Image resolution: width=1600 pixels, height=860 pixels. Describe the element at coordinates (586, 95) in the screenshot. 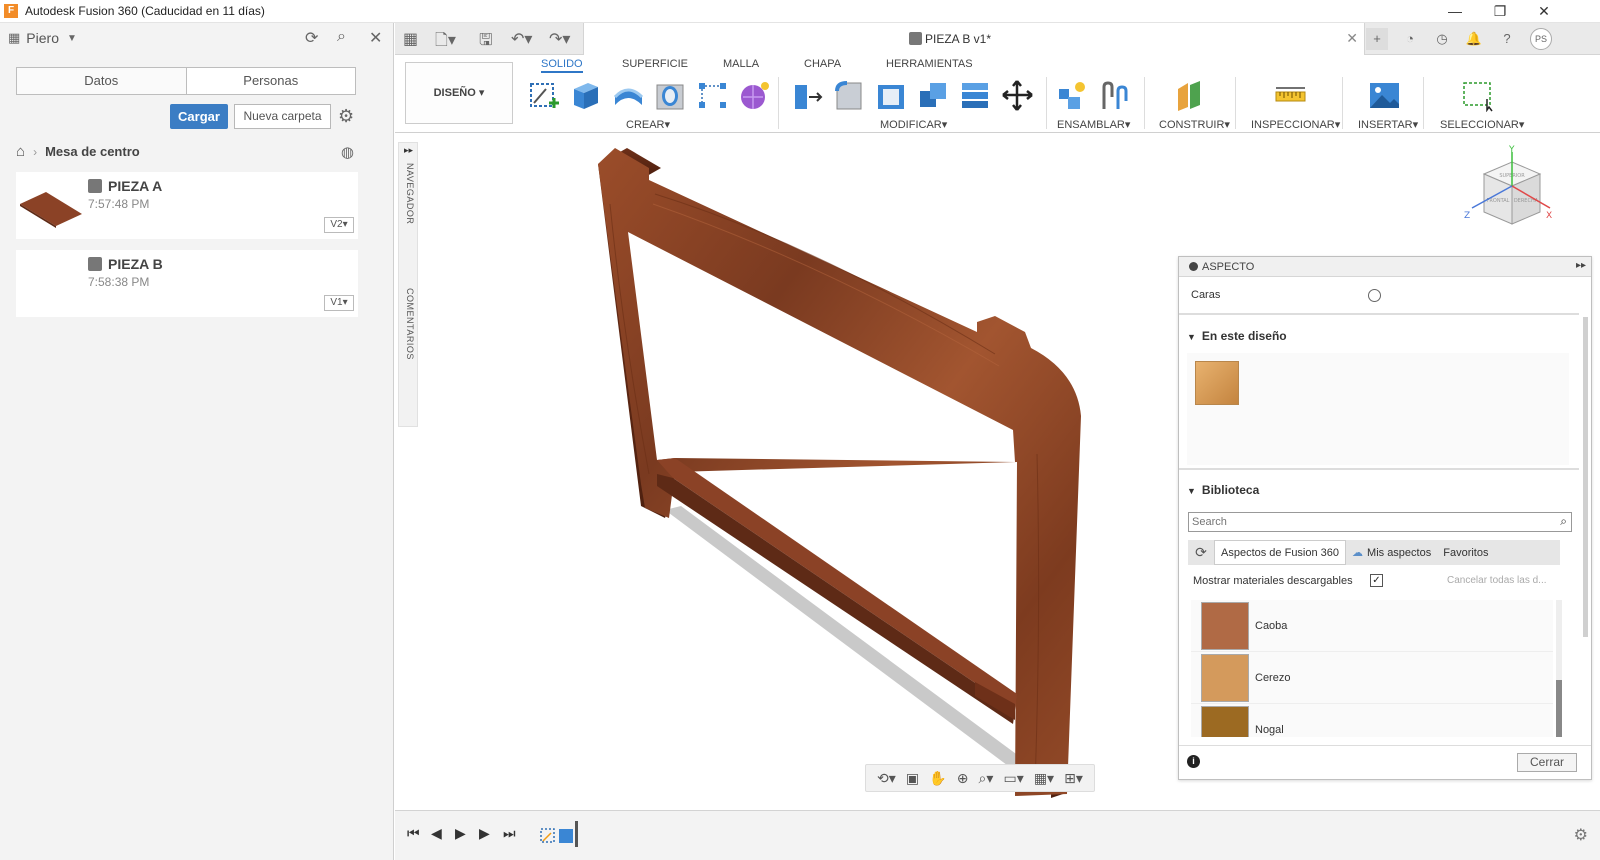

I see `extrude-icon` at that location.